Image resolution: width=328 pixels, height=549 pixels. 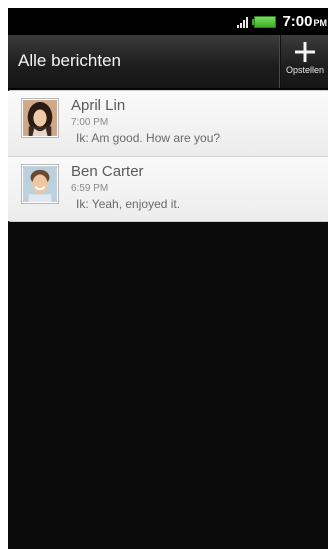 I want to click on thread-item-ben-carter: Ben Carter 6:59 PM Ik: Yeah, enjoyed it., so click(x=168, y=189).